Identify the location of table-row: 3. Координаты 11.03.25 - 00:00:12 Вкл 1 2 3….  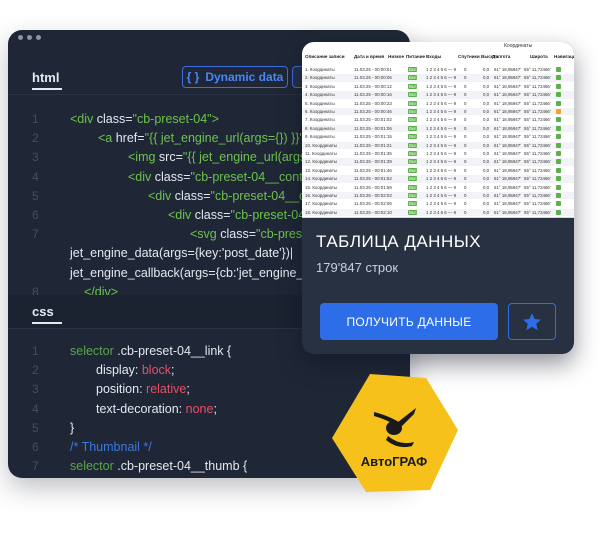
(438, 86).